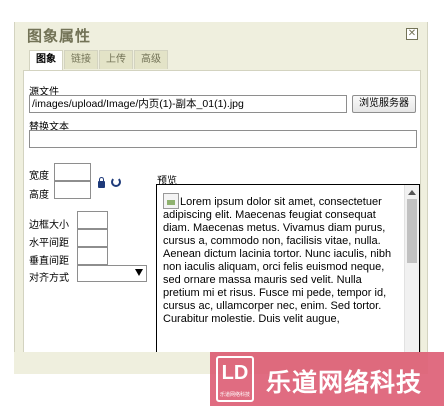  I want to click on width-input, so click(72, 172).